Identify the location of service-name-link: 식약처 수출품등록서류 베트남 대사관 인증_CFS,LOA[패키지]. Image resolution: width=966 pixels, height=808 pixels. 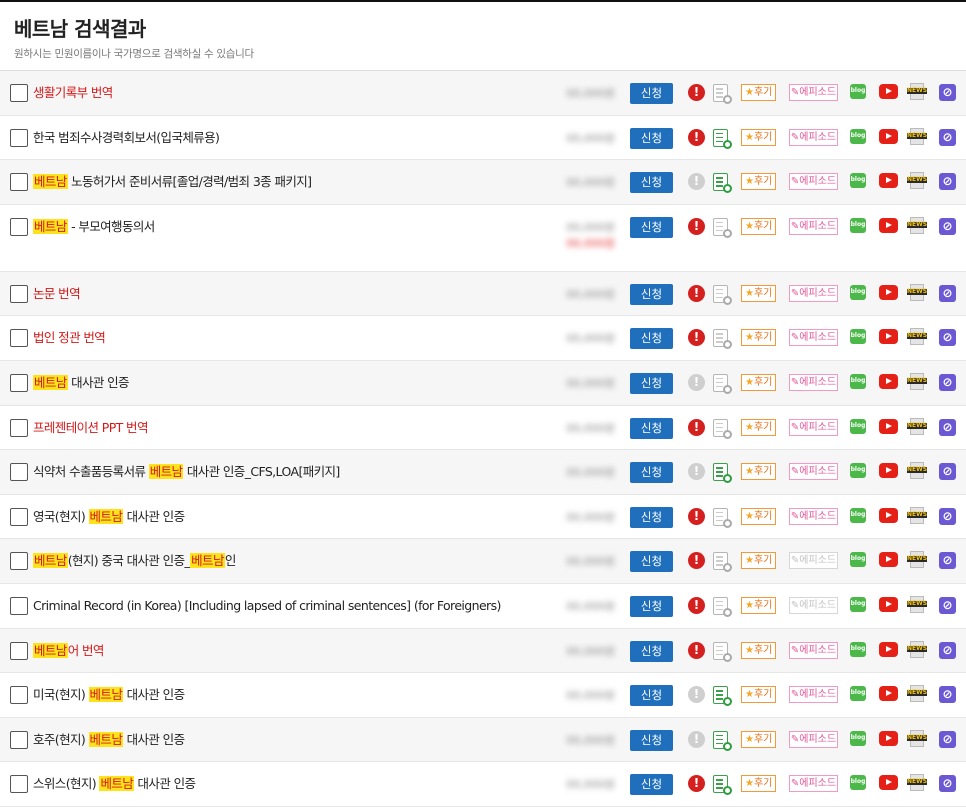
(186, 472).